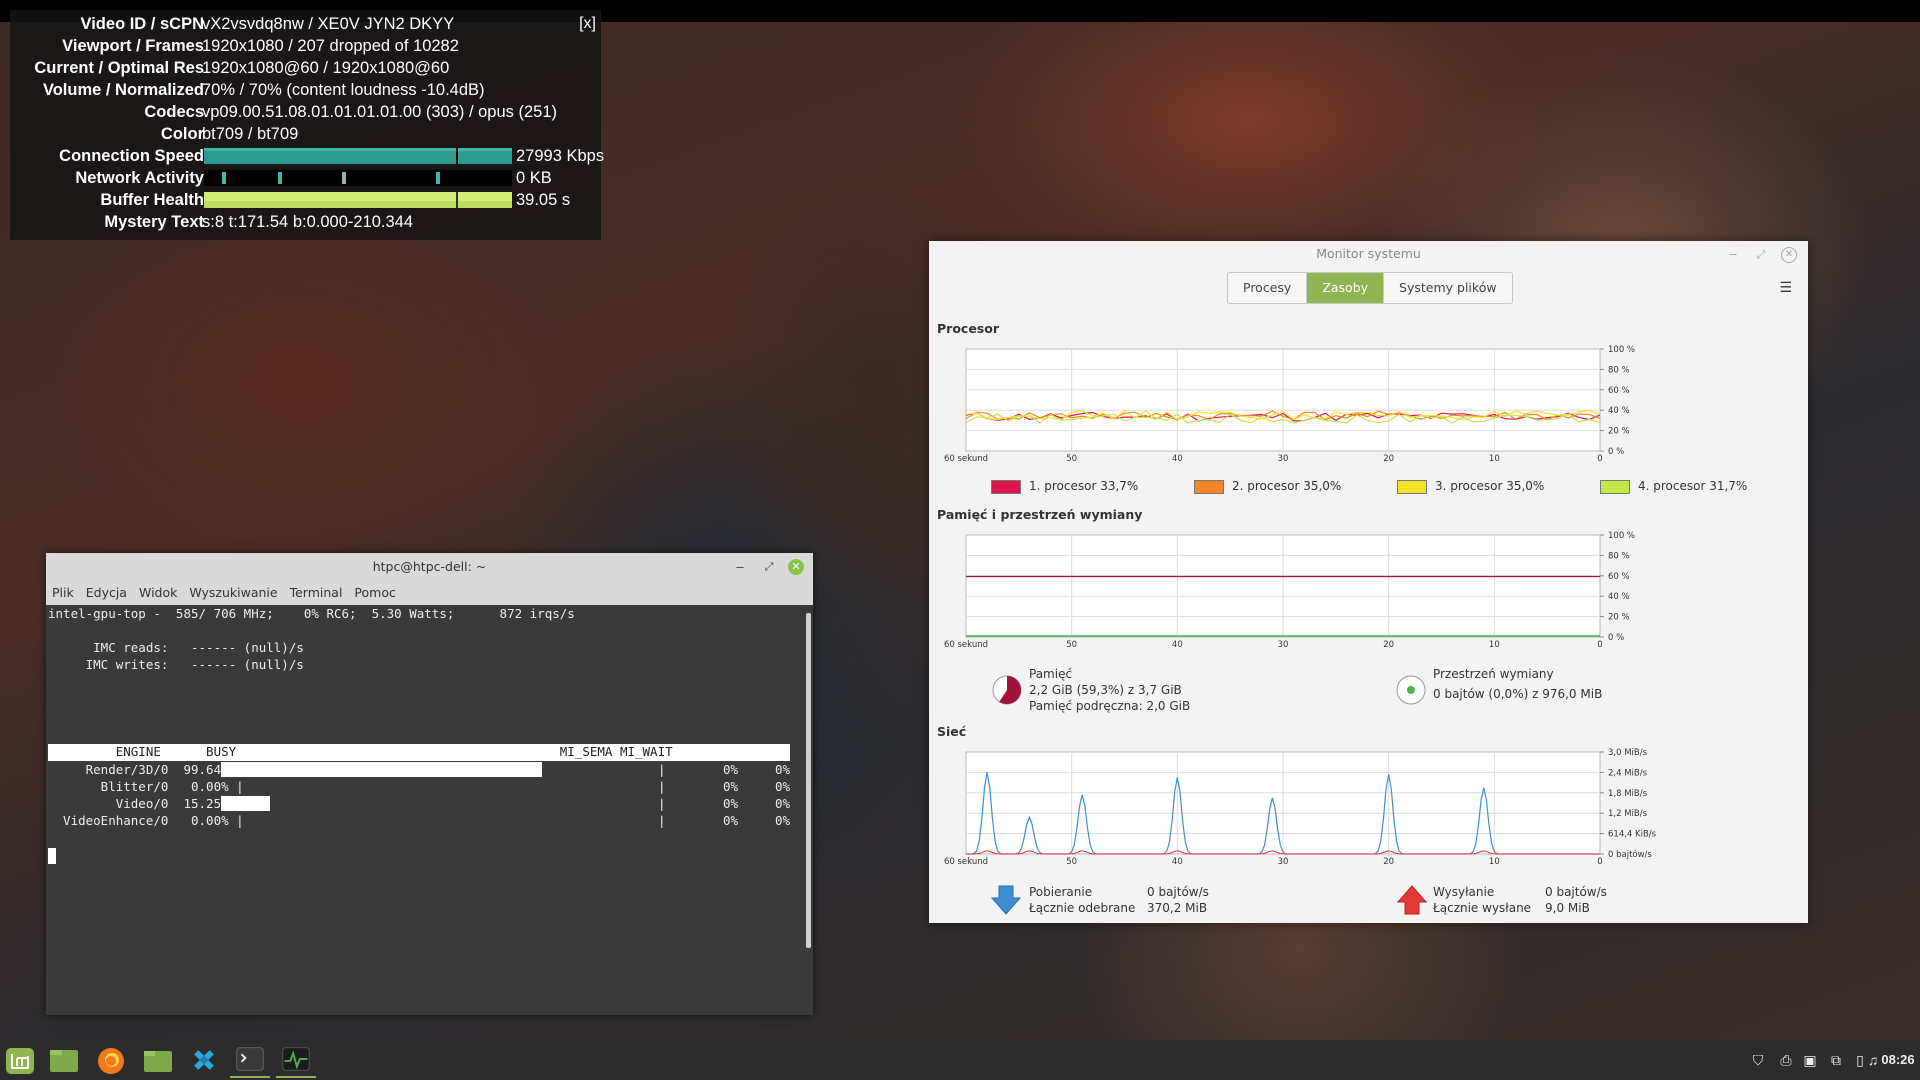  I want to click on menu-pomoc: Pomoc, so click(374, 593).